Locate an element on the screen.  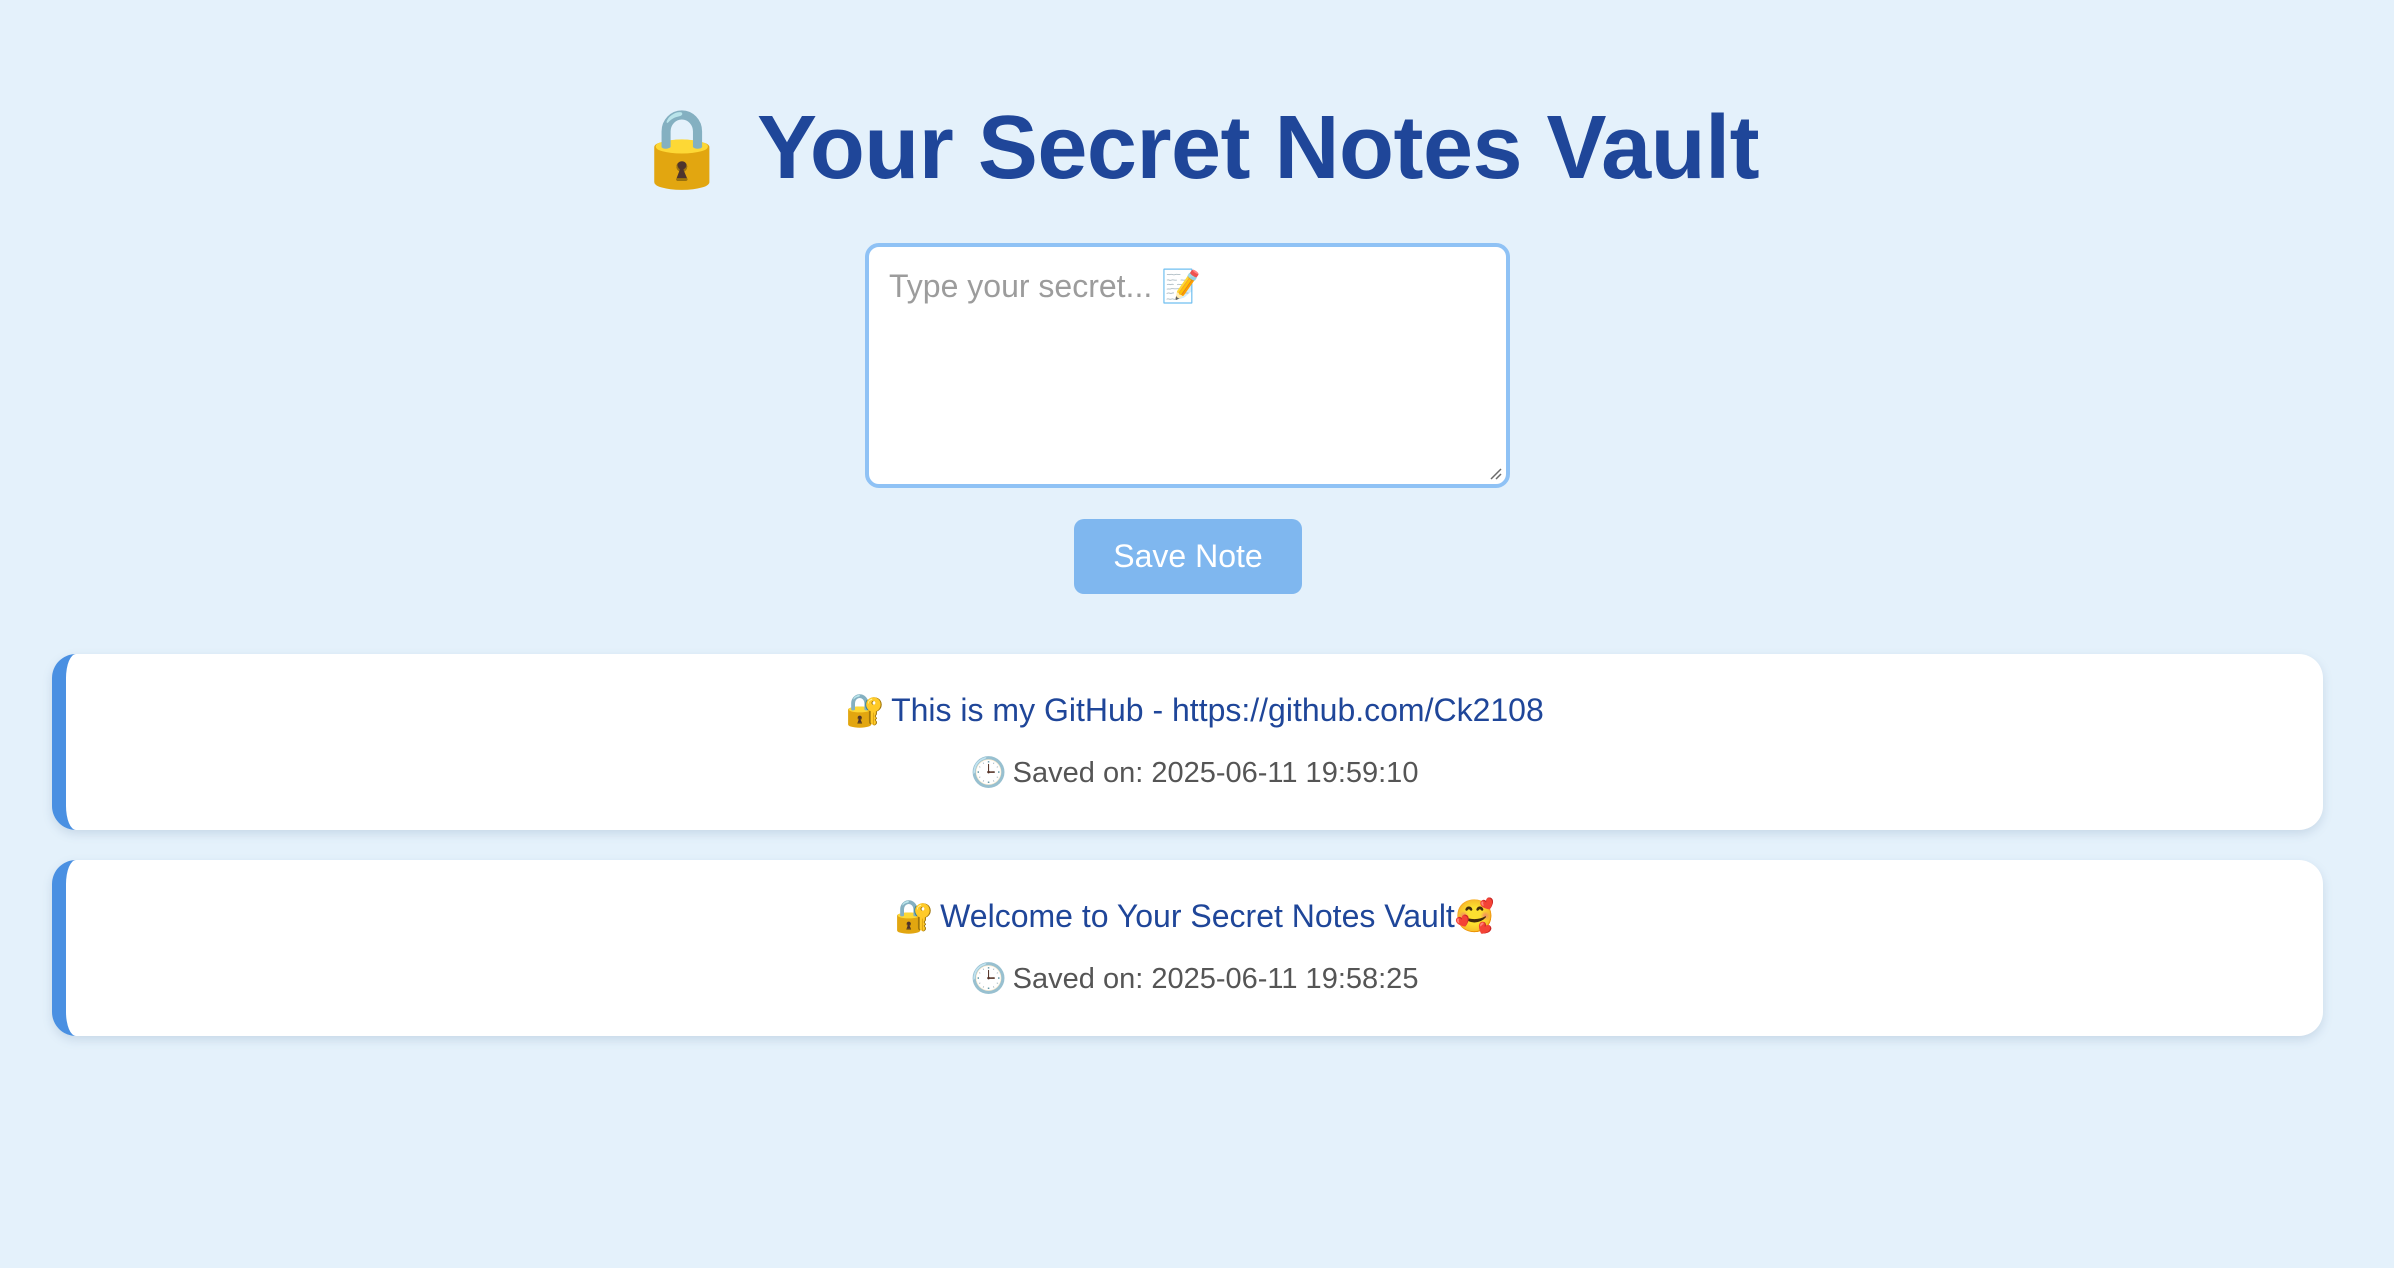
secret-note-editor is located at coordinates (1187, 365).